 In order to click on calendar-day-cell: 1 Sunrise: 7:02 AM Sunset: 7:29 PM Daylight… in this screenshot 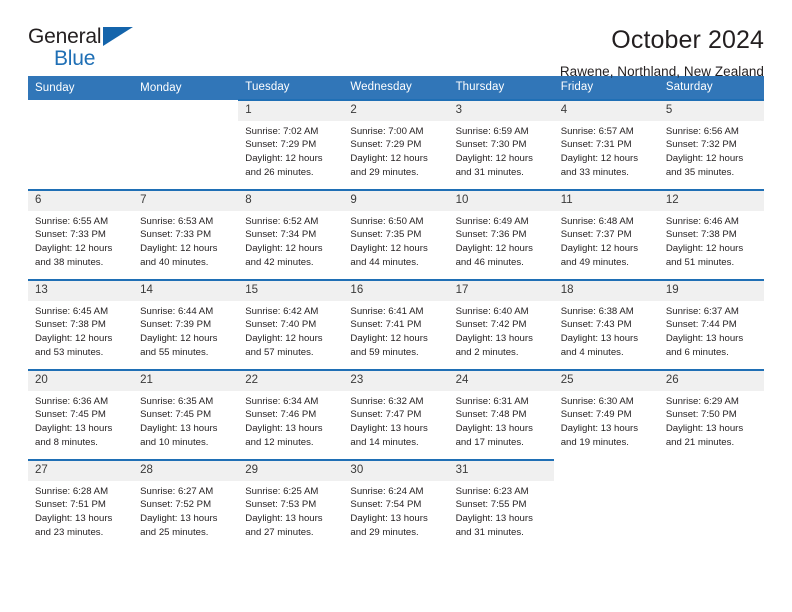, I will do `click(291, 144)`.